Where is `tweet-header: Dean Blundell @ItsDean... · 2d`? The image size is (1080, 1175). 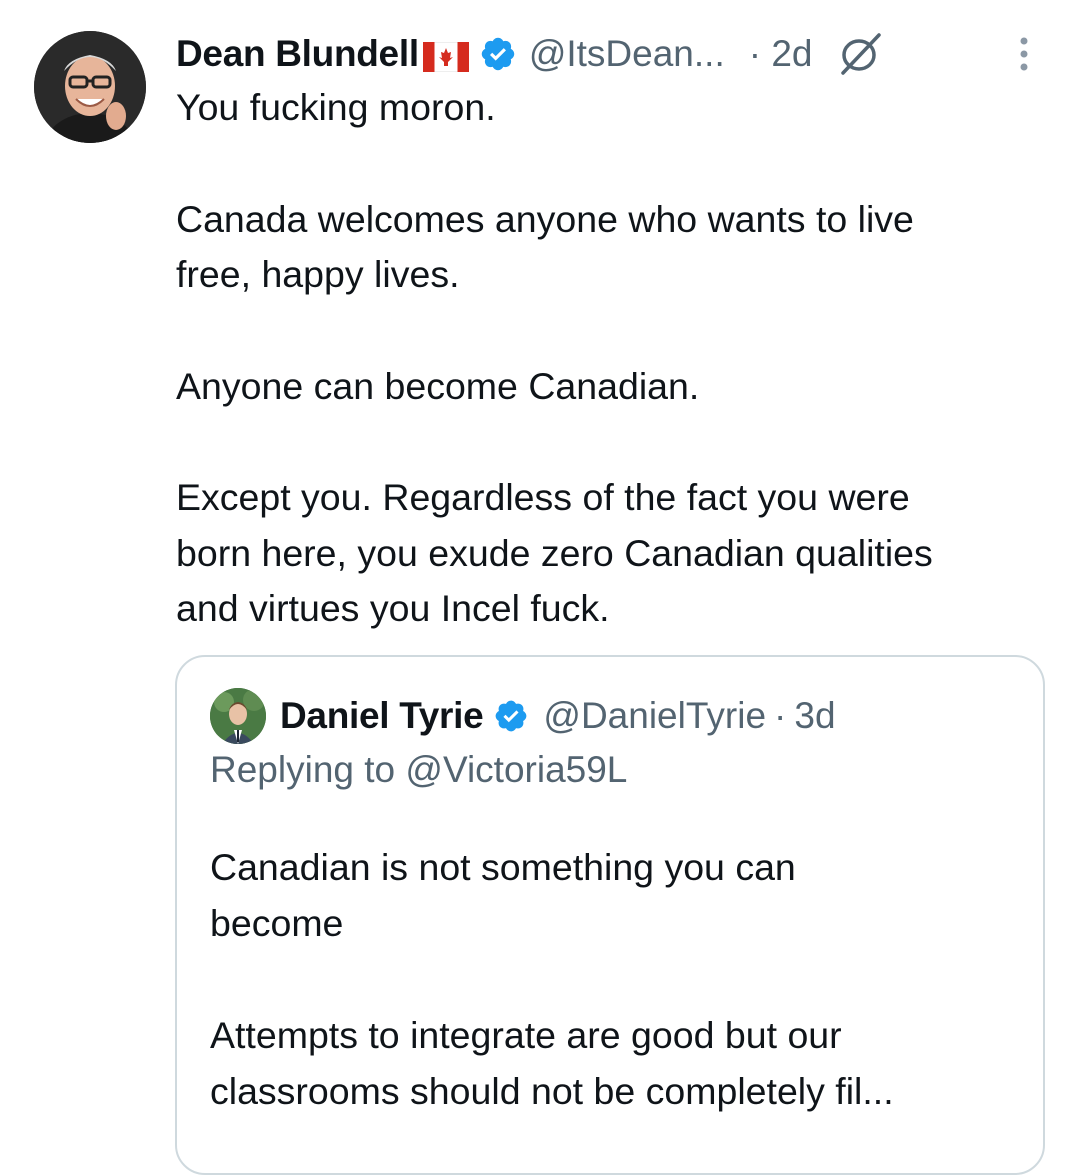 tweet-header: Dean Blundell @ItsDean... · 2d is located at coordinates (616, 54).